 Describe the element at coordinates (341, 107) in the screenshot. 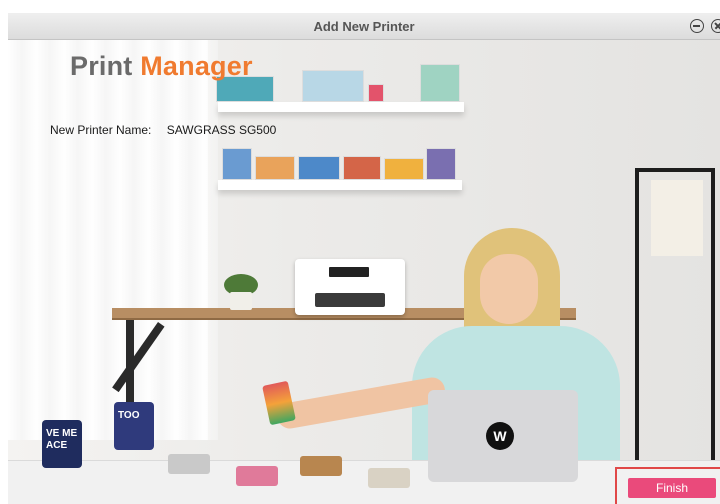

I see `shelf-top` at that location.